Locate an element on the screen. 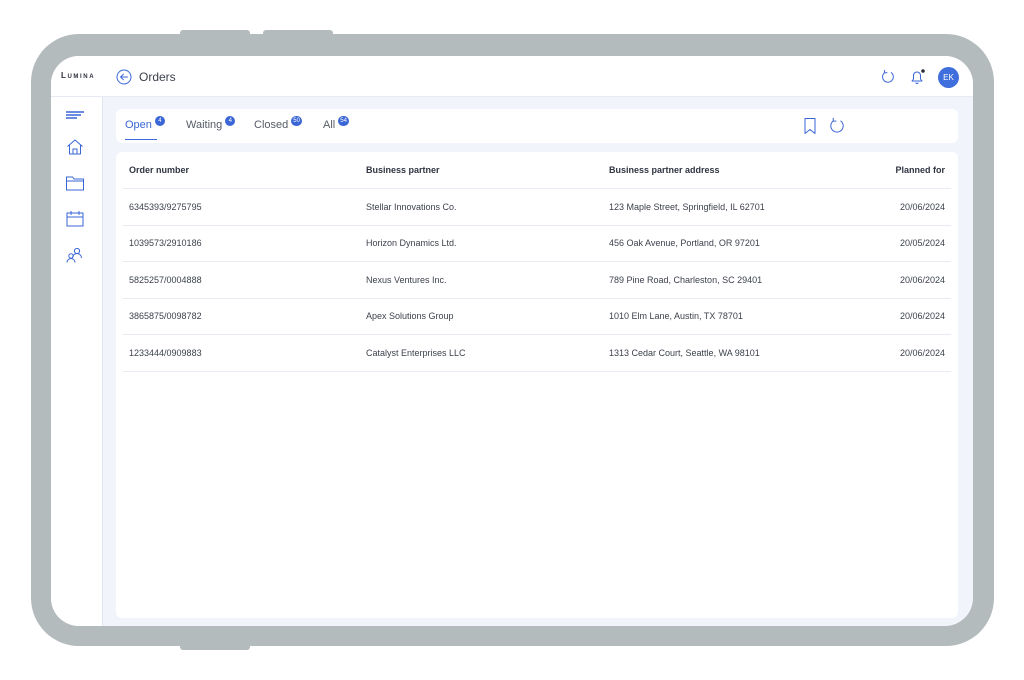 This screenshot has width=1024, height=680. cell-address: 123 Maple Street, Springfield, IL 62701 is located at coordinates (740, 207).